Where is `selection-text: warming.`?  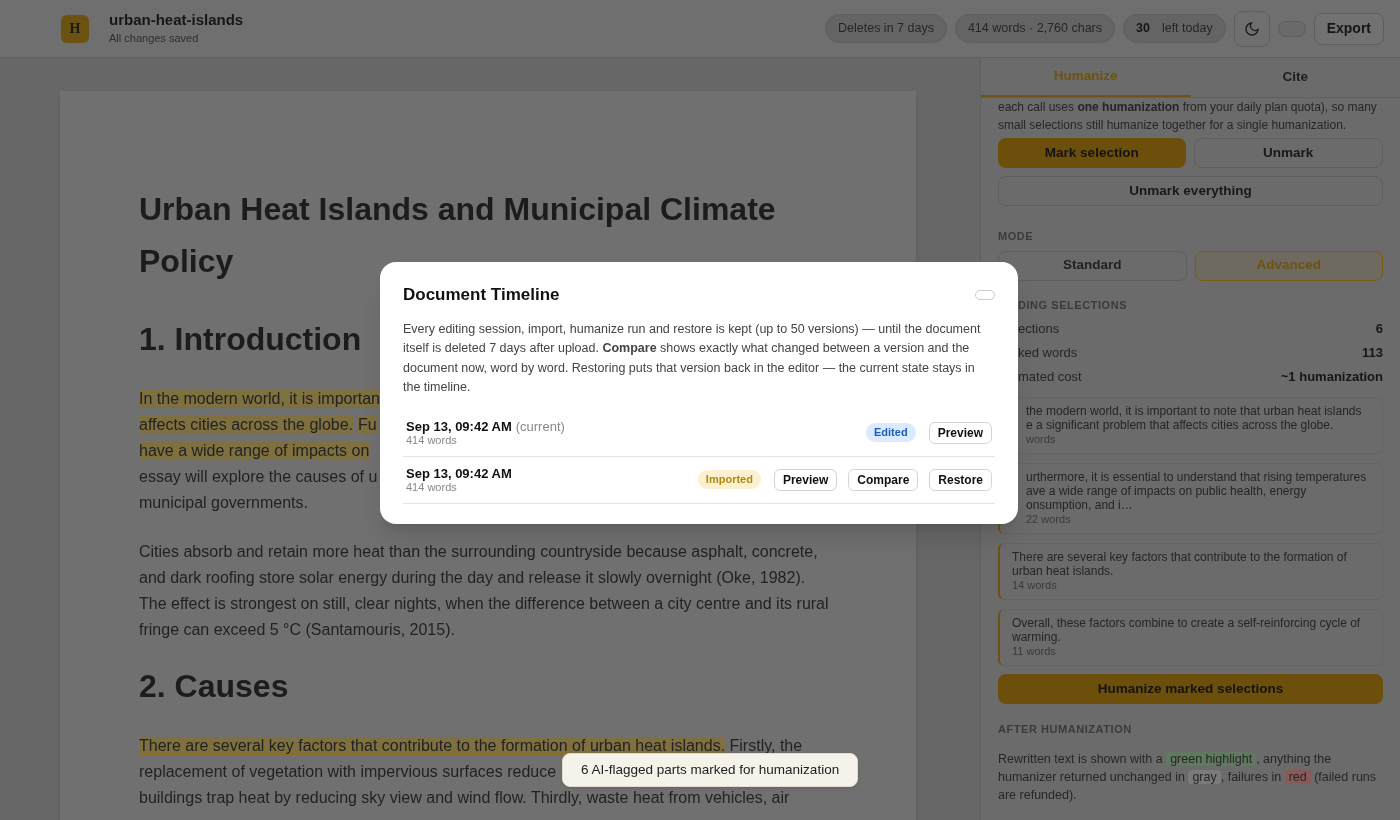
selection-text: warming. is located at coordinates (1037, 637).